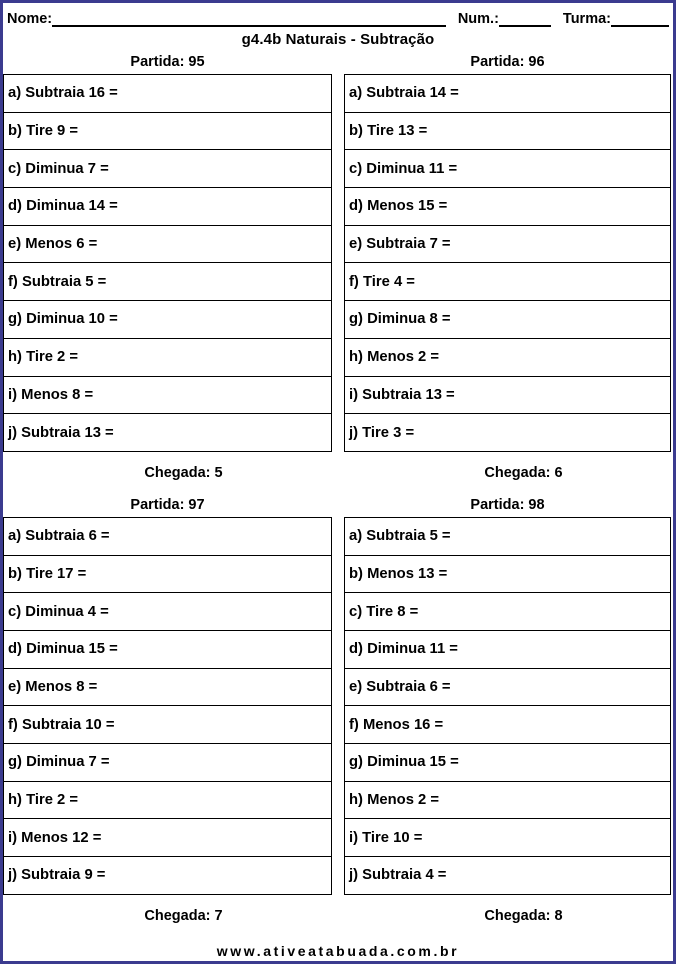 The width and height of the screenshot is (676, 964). Describe the element at coordinates (167, 207) in the screenshot. I see `question-row: d) Diminua 14 =` at that location.